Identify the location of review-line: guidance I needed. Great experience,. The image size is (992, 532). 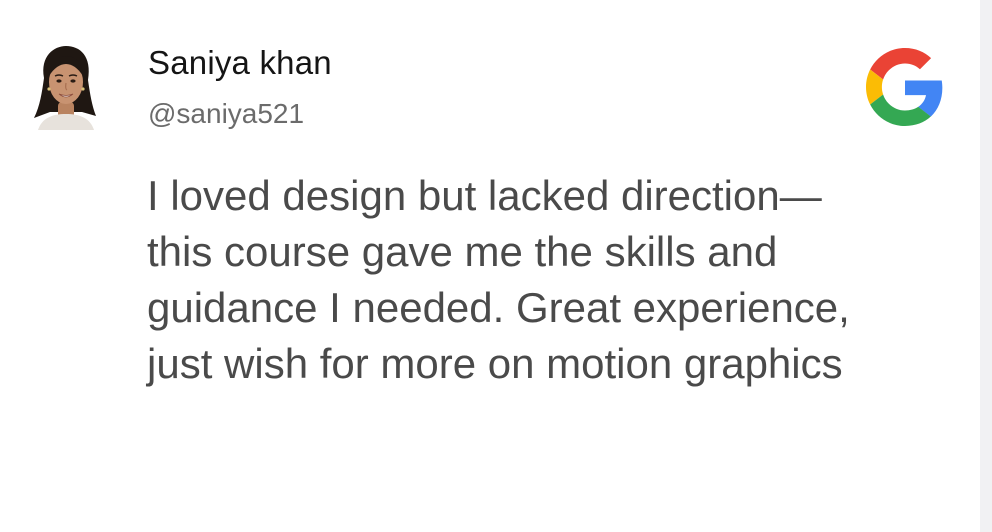
(498, 307).